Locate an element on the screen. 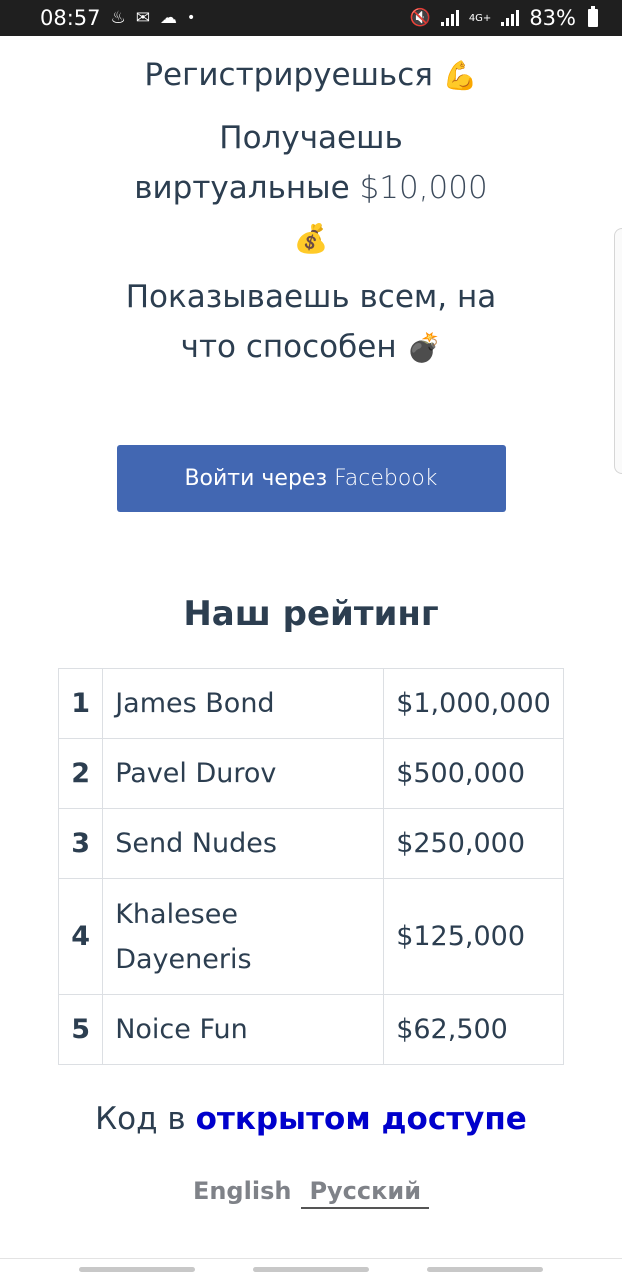  intro-show-line1: Показываешь всем, на is located at coordinates (311, 297).